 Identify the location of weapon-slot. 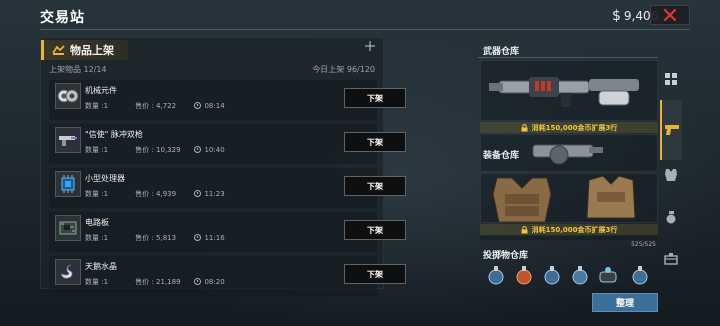
(569, 90).